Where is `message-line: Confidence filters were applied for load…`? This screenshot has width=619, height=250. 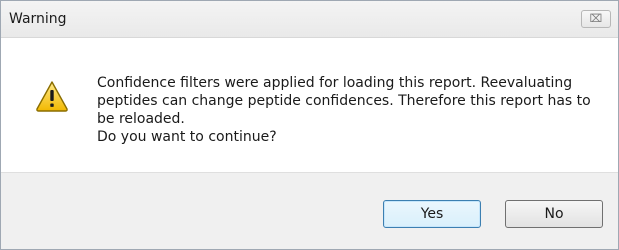
message-line: Confidence filters were applied for load… is located at coordinates (335, 83).